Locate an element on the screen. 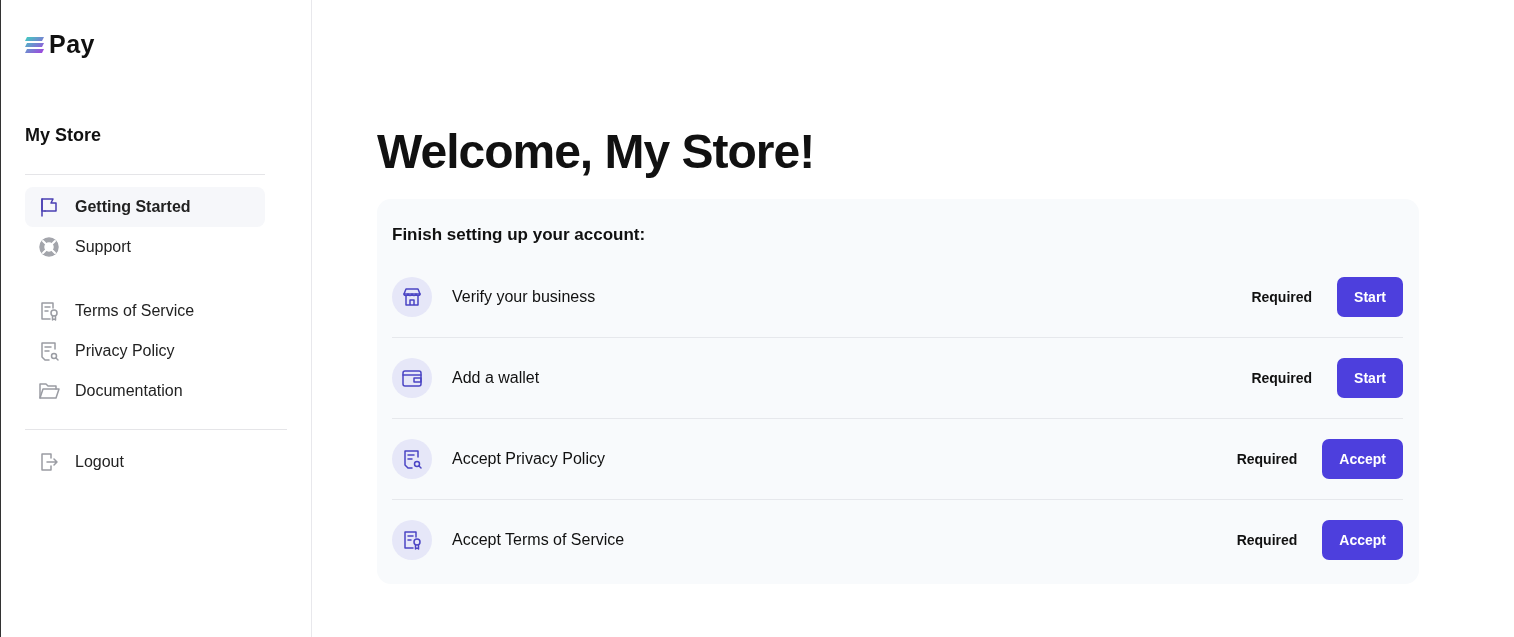 This screenshot has width=1514, height=637. store-name: My Store is located at coordinates (64, 135).